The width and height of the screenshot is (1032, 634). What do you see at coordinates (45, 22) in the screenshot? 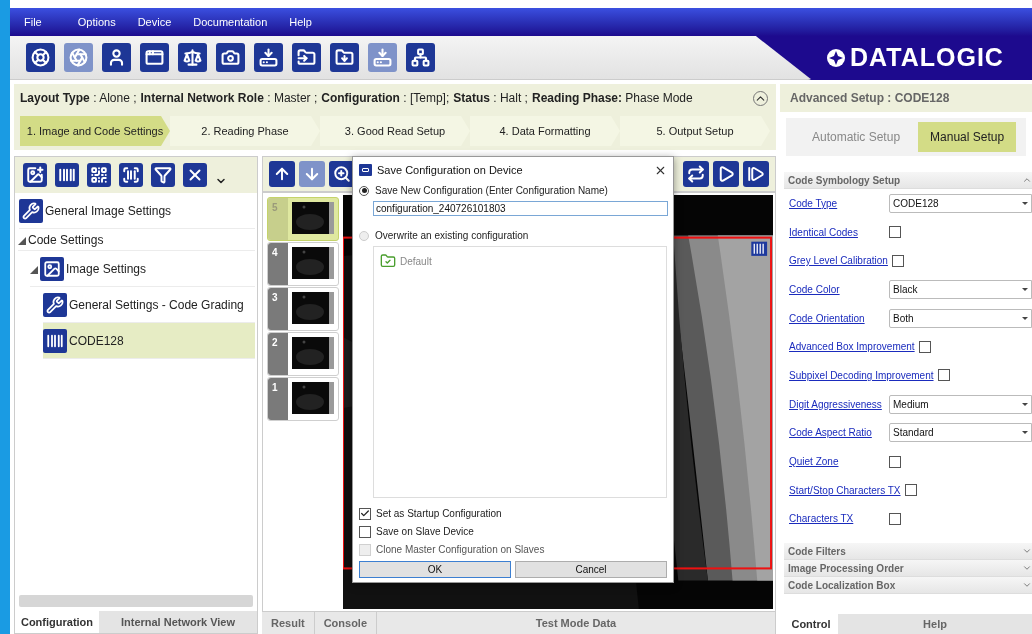
I see `menu-item: File` at bounding box center [45, 22].